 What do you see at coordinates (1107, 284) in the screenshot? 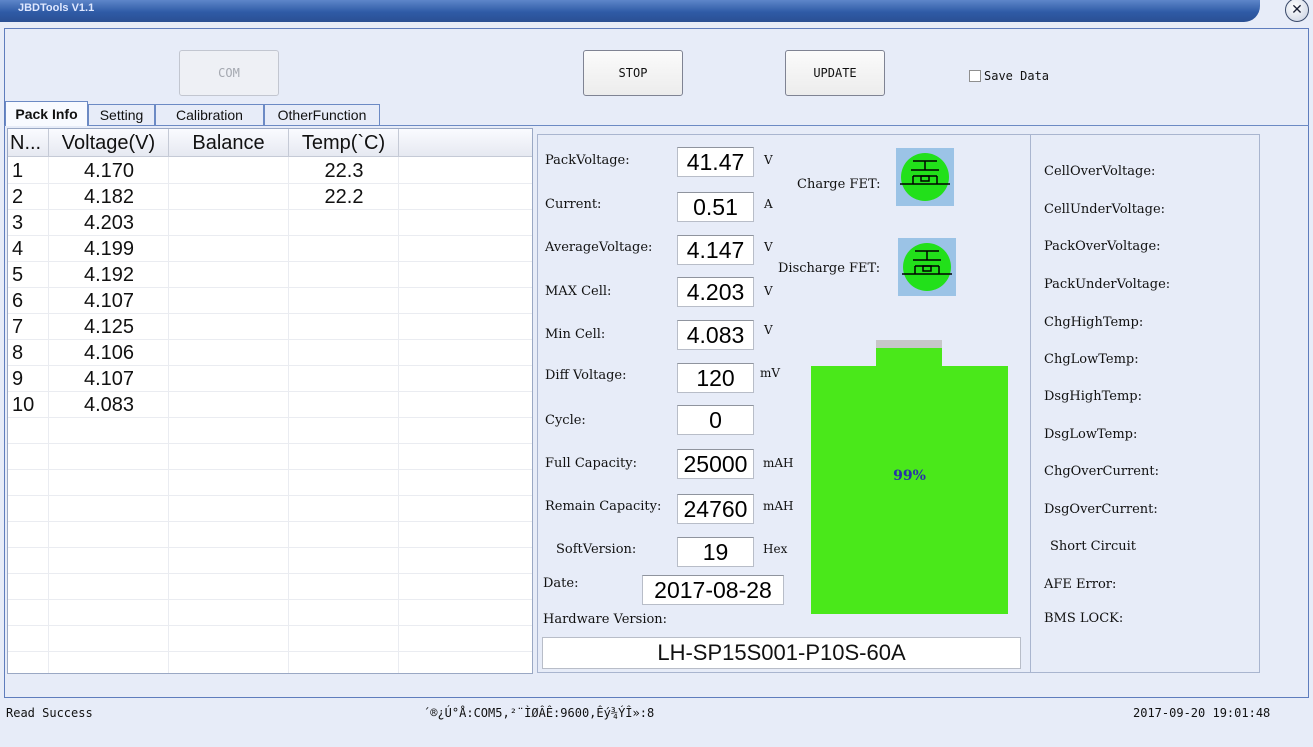
I see `protection-pack-under-voltage: PackUnderVoltage:` at bounding box center [1107, 284].